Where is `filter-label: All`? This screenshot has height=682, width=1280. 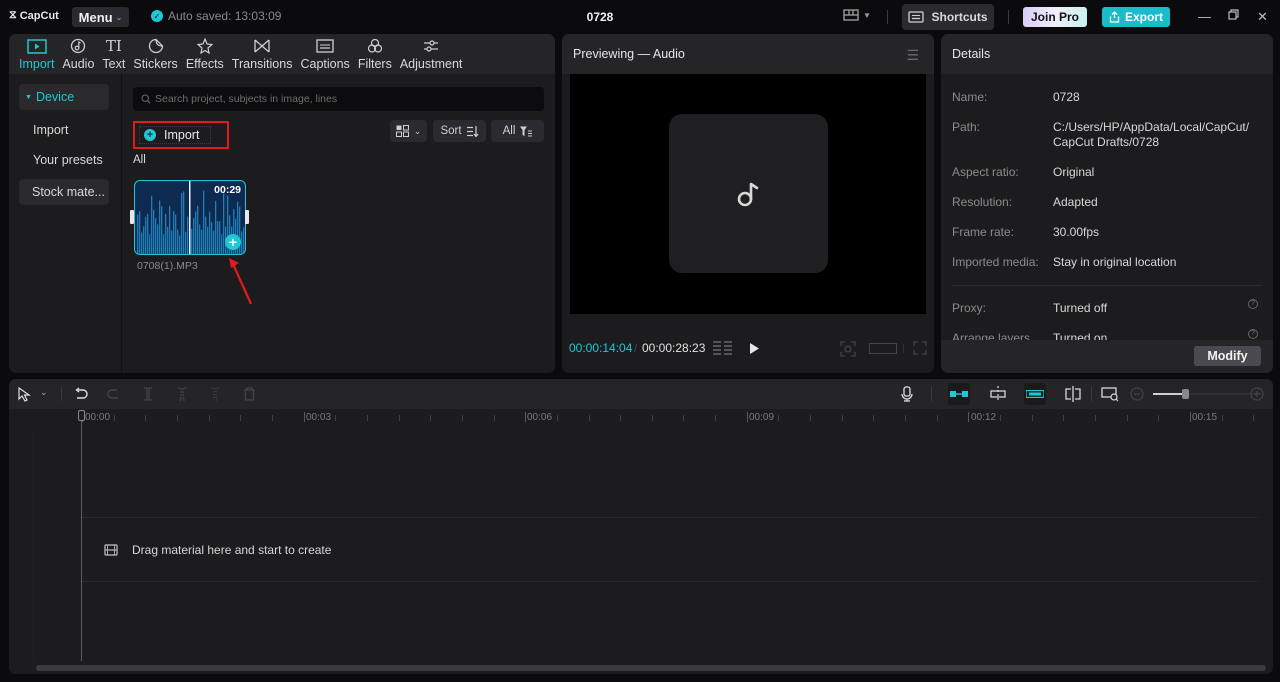 filter-label: All is located at coordinates (509, 131).